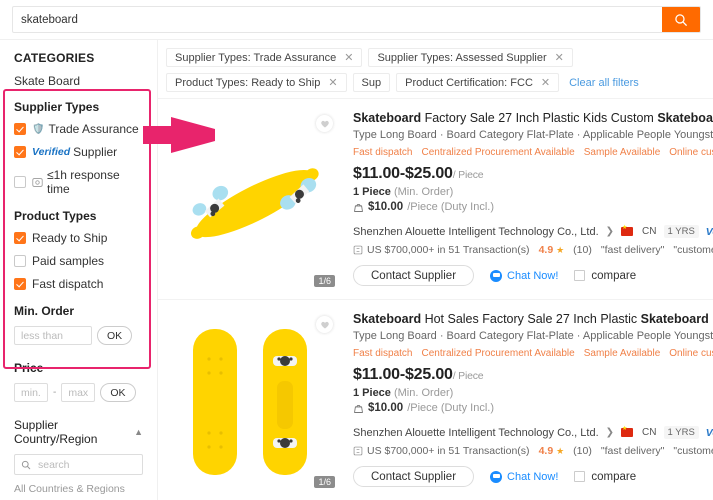  I want to click on chip-label: Sup, so click(371, 82).